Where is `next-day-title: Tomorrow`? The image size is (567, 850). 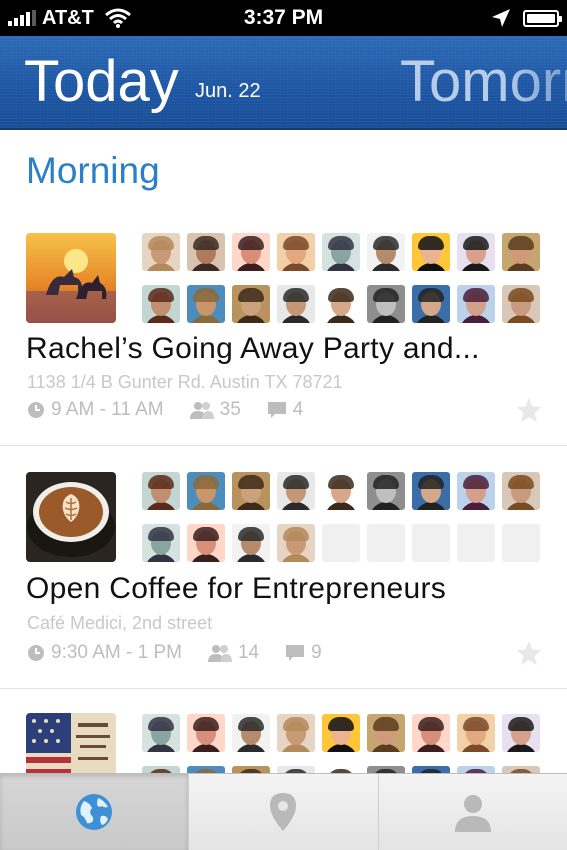
next-day-title: Tomorrow is located at coordinates (483, 82).